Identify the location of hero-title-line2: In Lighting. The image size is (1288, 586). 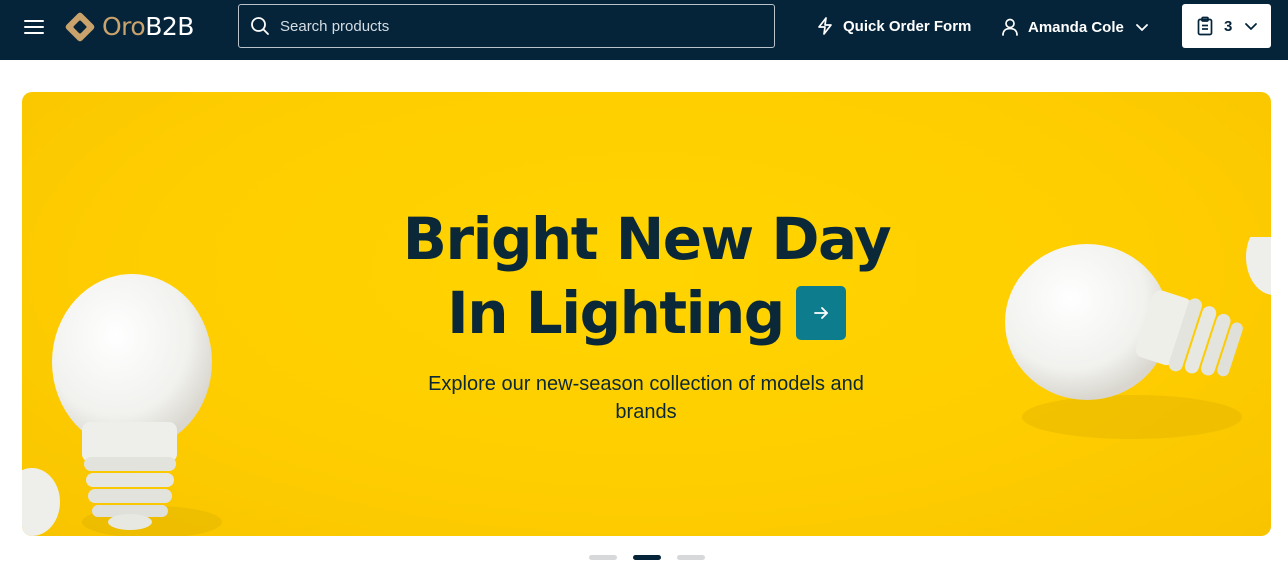
(616, 313).